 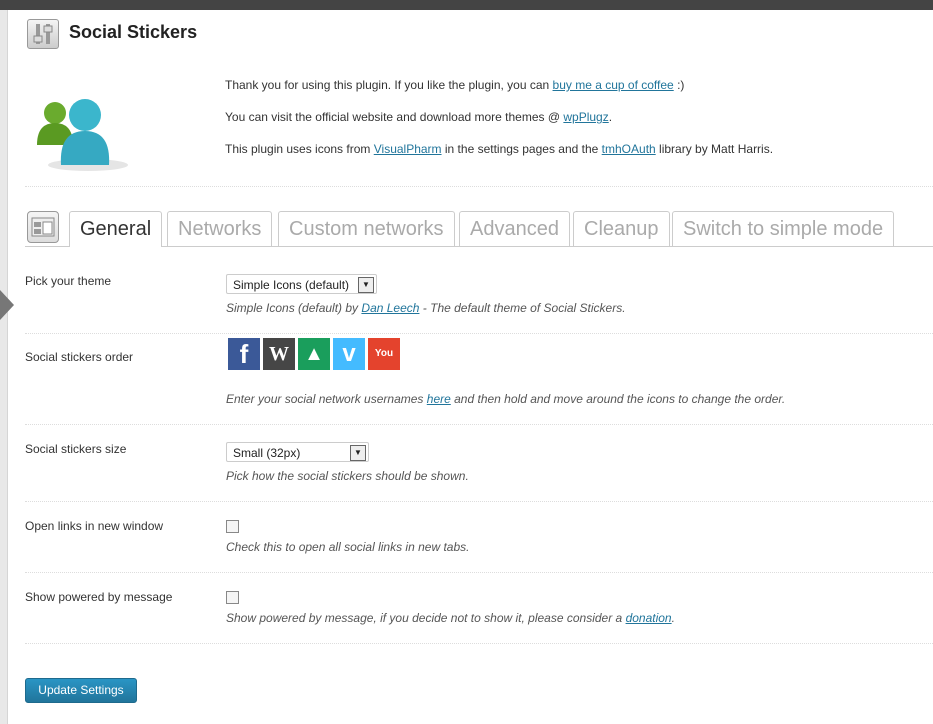 What do you see at coordinates (81, 690) in the screenshot?
I see `update-settings-button: Update Settings` at bounding box center [81, 690].